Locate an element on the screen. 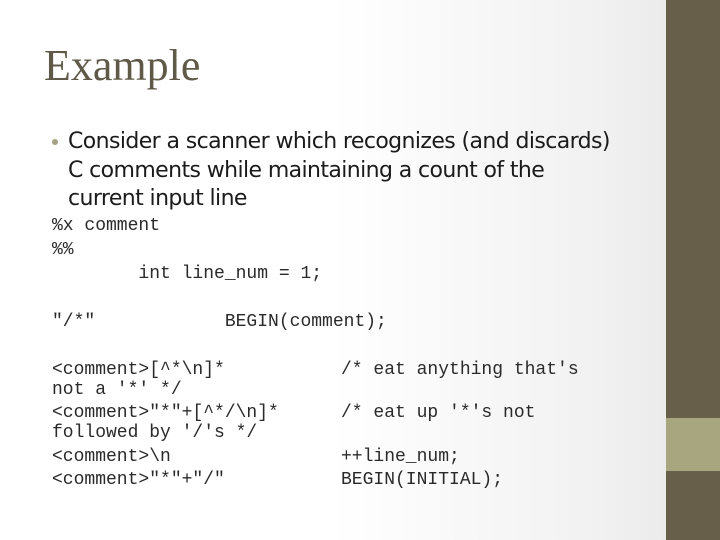  decorative-sidebar-band is located at coordinates (693, 444).